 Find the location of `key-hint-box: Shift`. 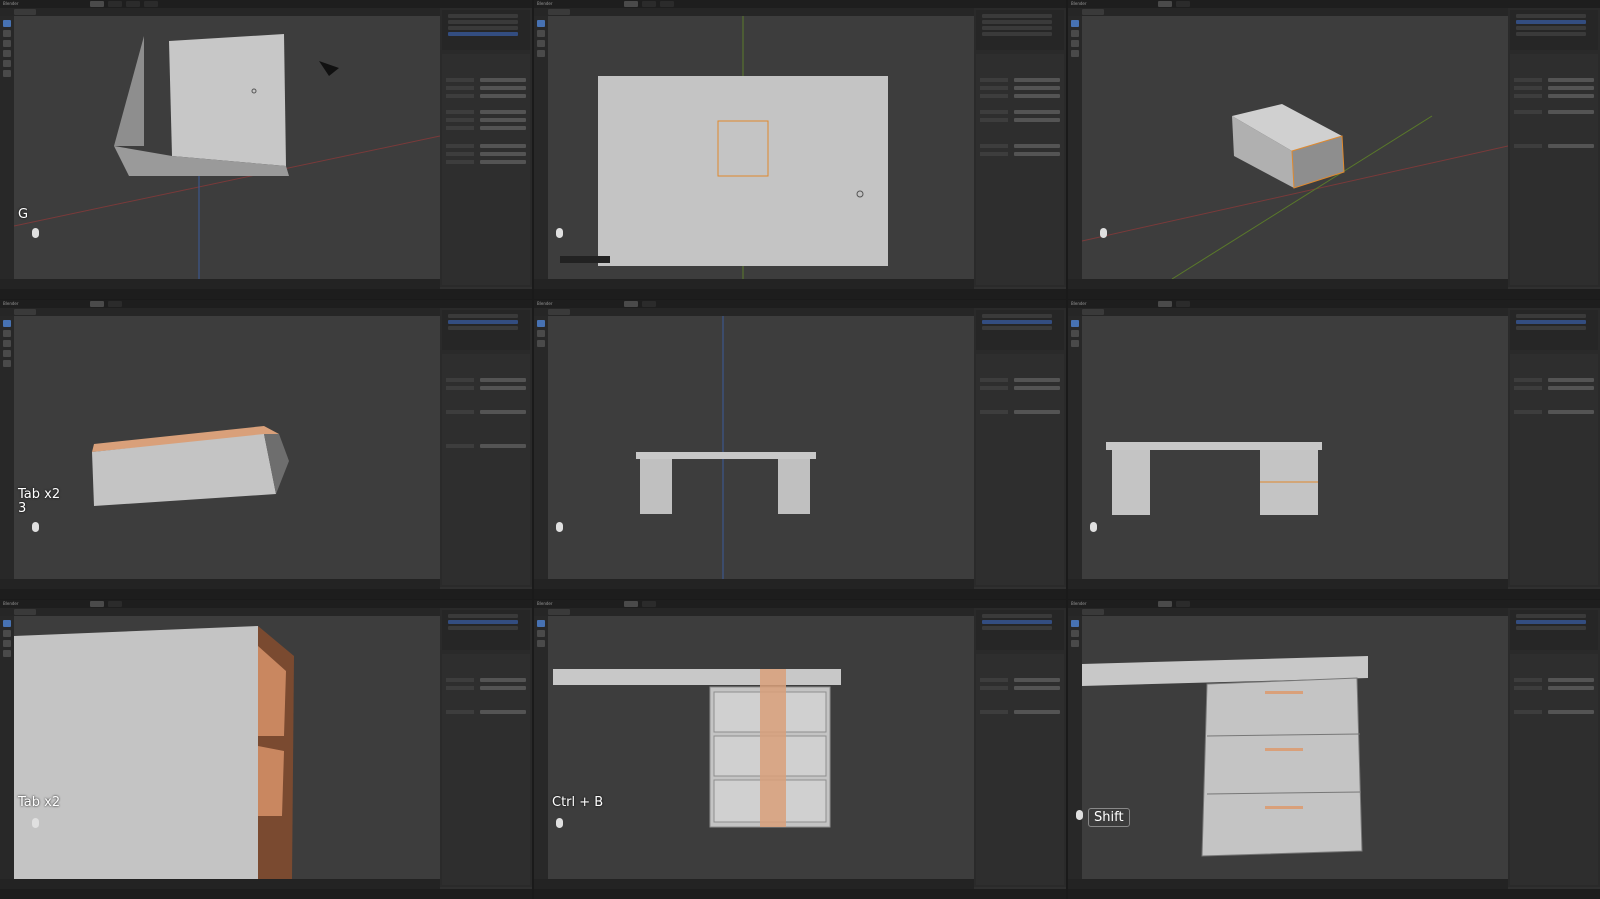

key-hint-box: Shift is located at coordinates (1109, 817).